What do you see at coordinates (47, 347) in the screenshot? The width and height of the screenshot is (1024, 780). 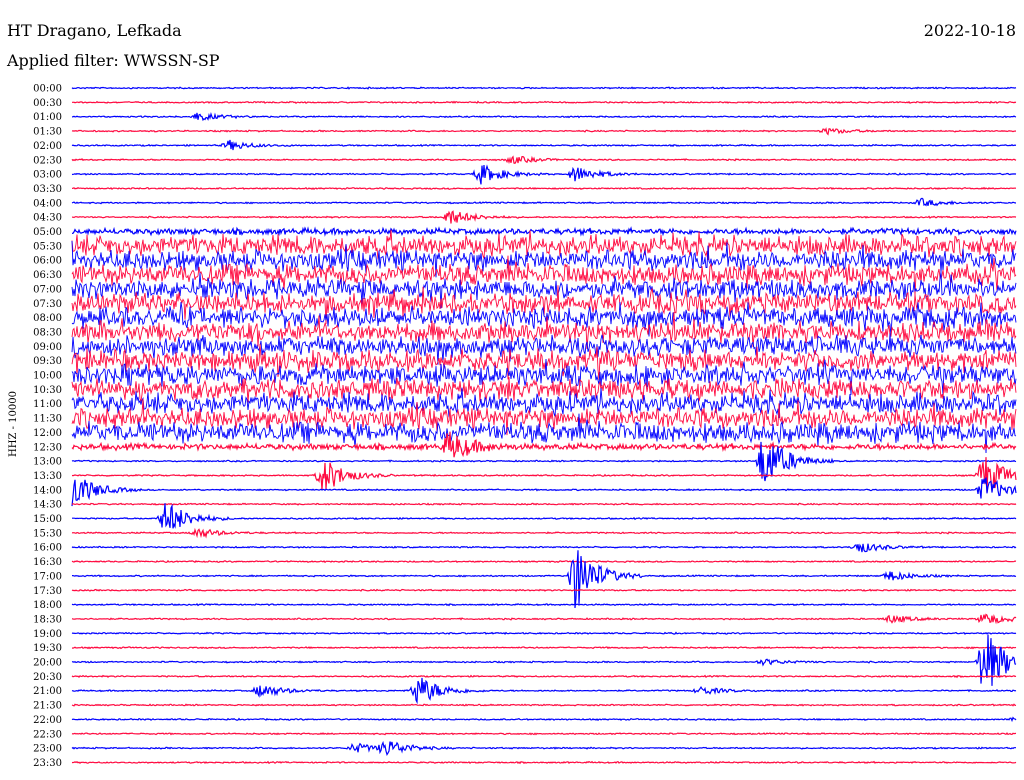 I see `time-tick-label: 09:00` at bounding box center [47, 347].